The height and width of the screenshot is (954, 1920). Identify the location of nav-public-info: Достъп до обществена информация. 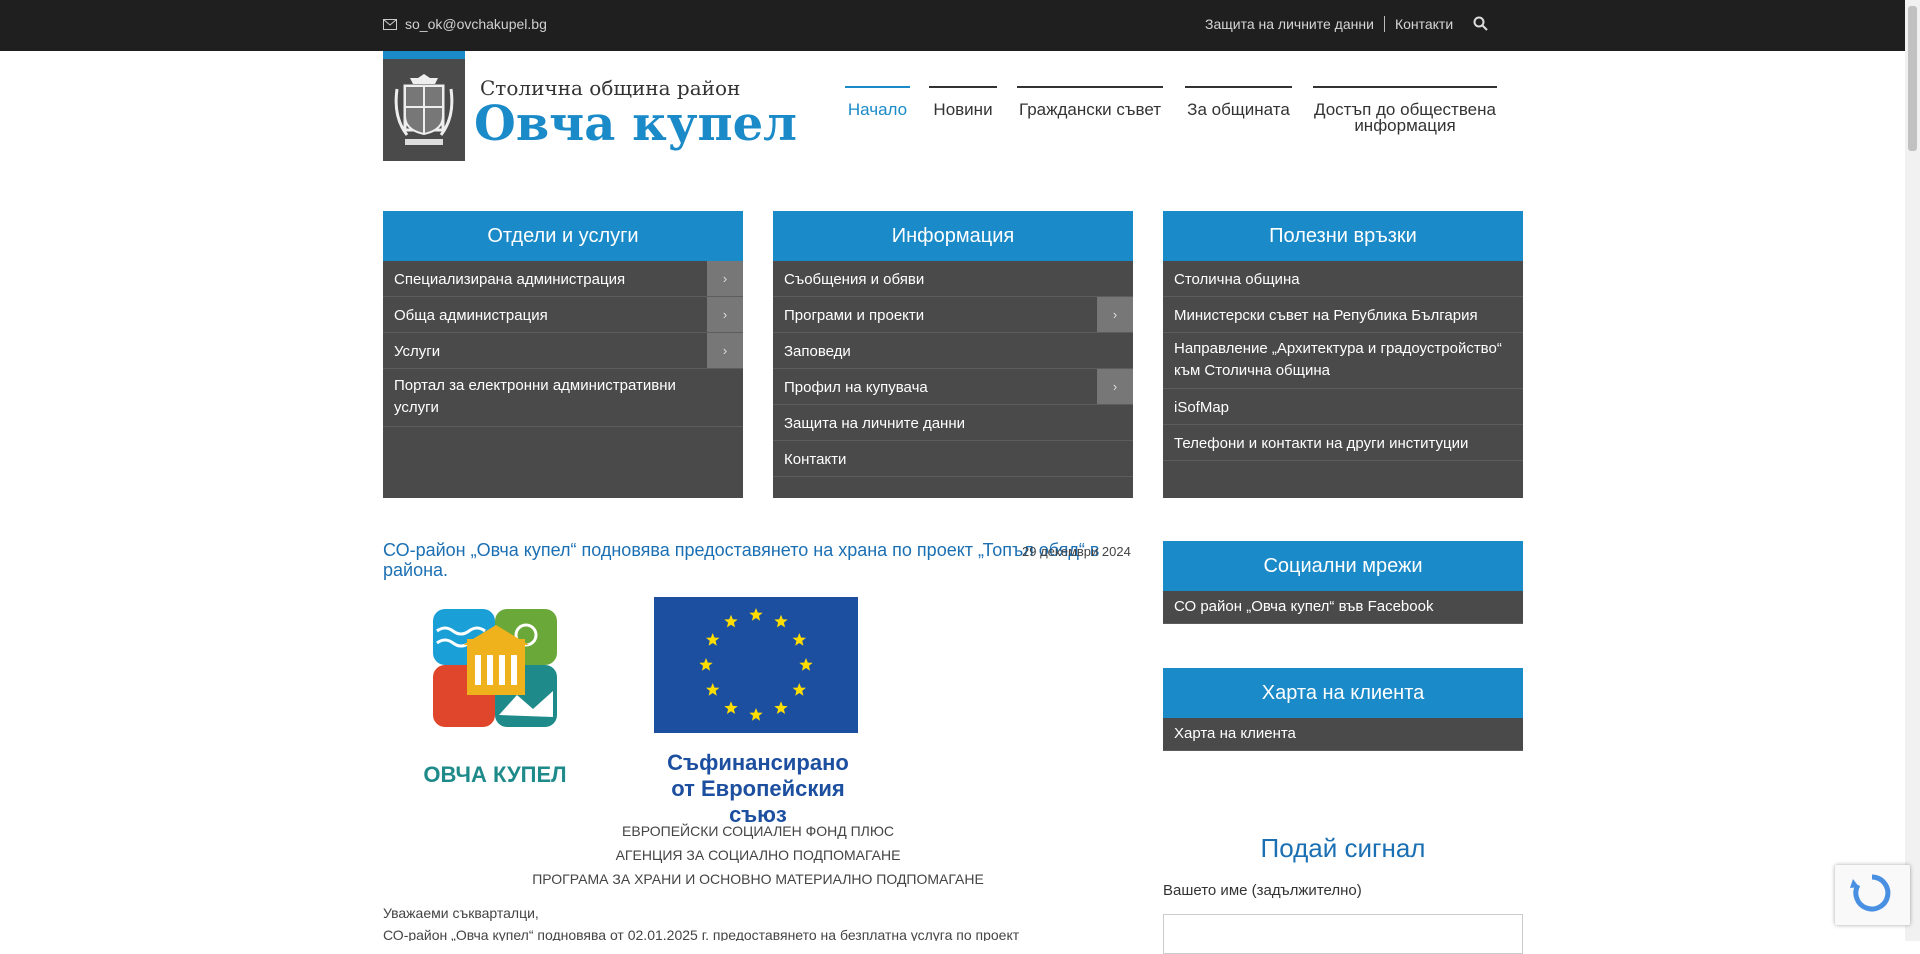
(1405, 110).